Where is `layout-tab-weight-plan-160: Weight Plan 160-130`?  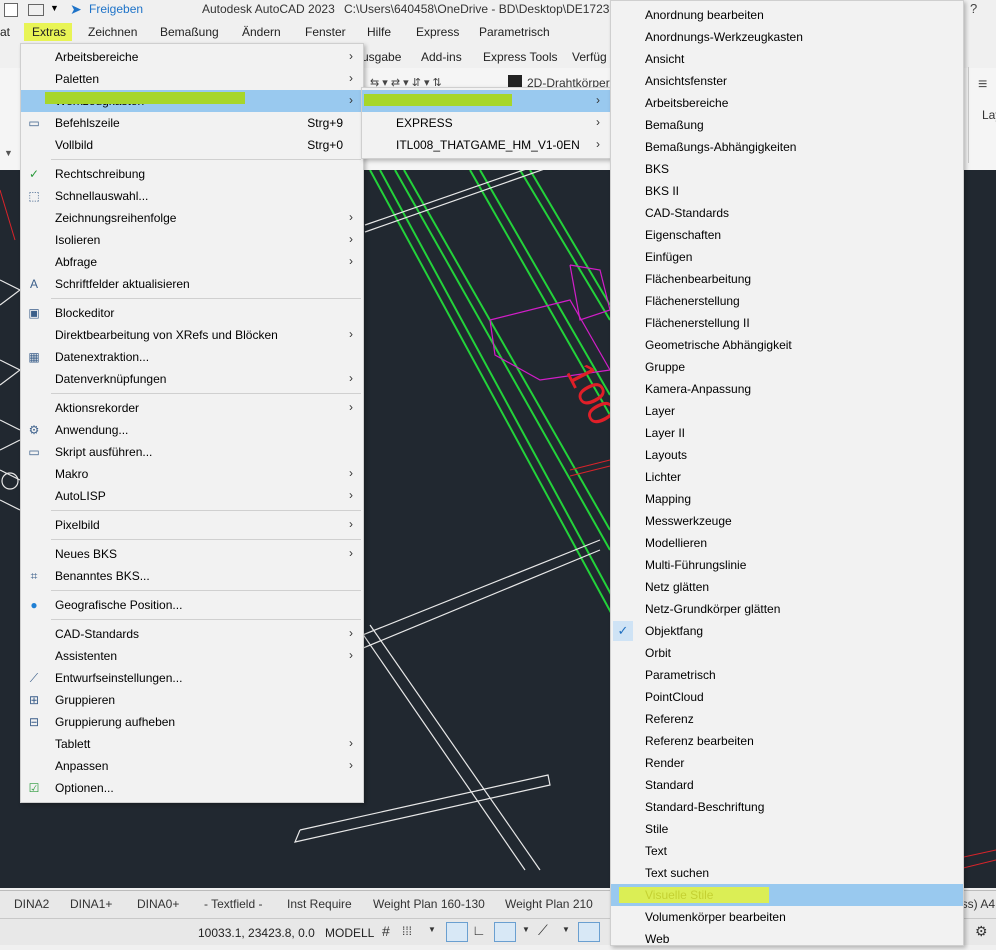
layout-tab-weight-plan-160: Weight Plan 160-130 is located at coordinates (429, 904).